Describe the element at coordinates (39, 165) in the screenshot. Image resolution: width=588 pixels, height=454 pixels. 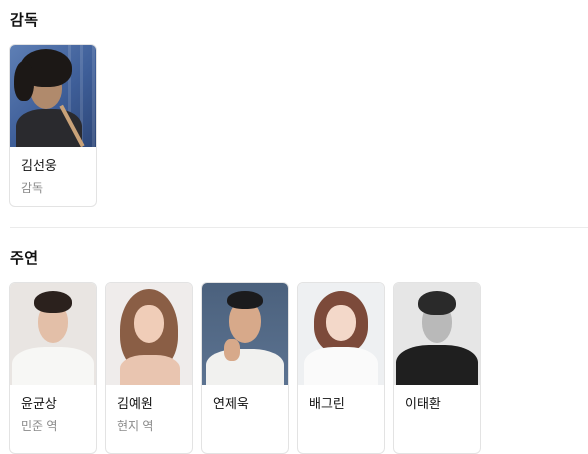
I see `director-name: 김선웅` at that location.